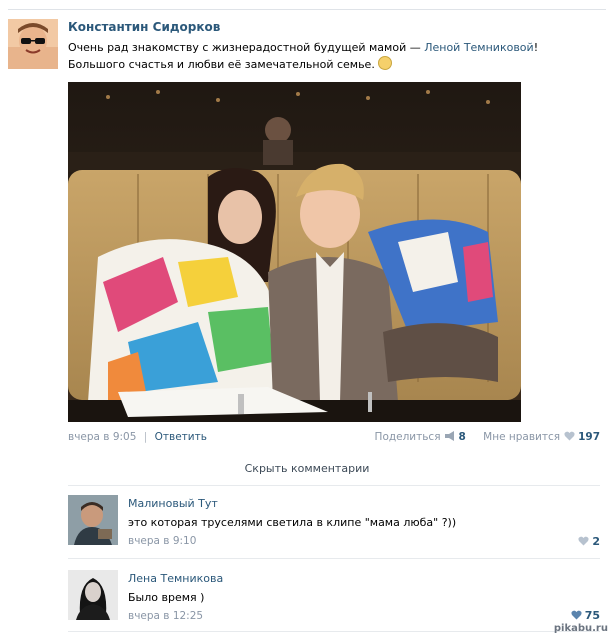  Describe the element at coordinates (181, 437) in the screenshot. I see `reply-link: Ответить` at that location.